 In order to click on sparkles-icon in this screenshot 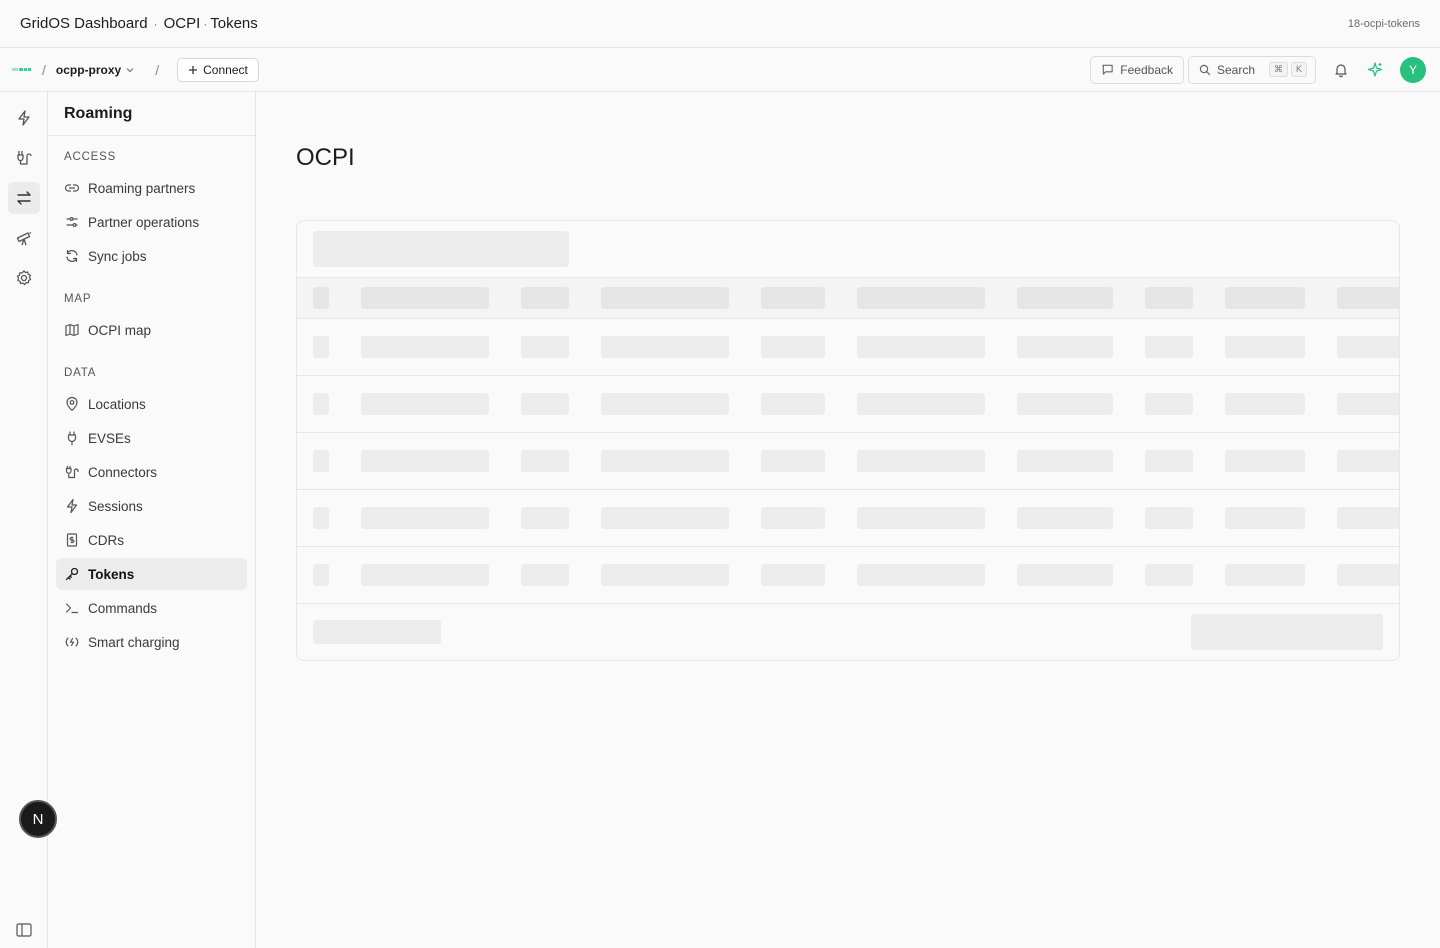, I will do `click(1375, 69)`.